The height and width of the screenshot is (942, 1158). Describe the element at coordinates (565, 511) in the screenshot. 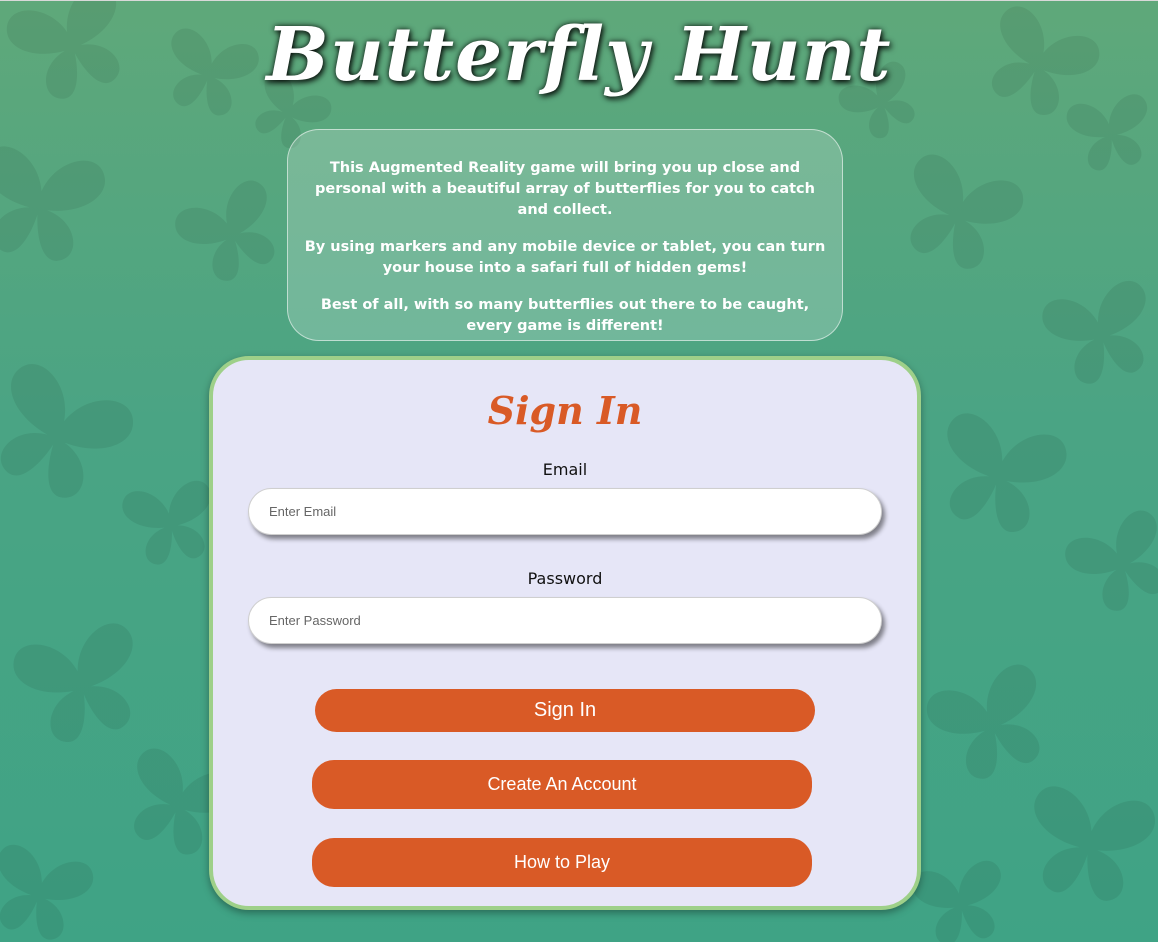

I see `email-field` at that location.